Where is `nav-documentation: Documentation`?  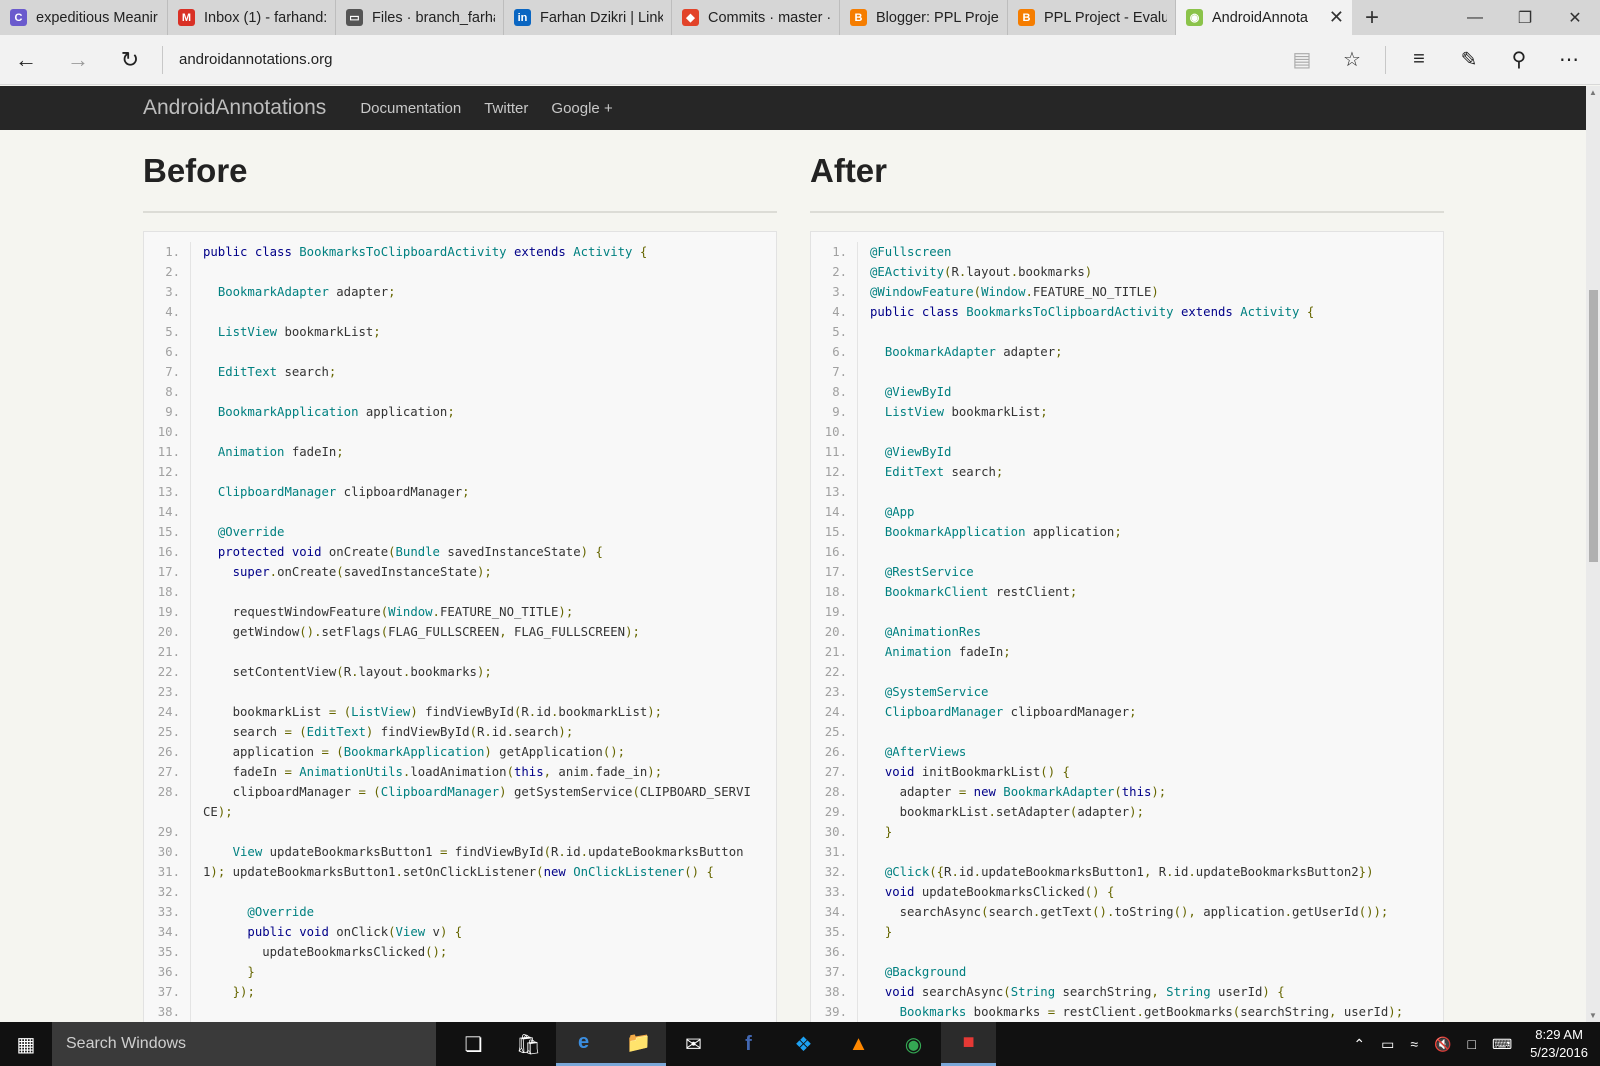
nav-documentation: Documentation is located at coordinates (410, 108).